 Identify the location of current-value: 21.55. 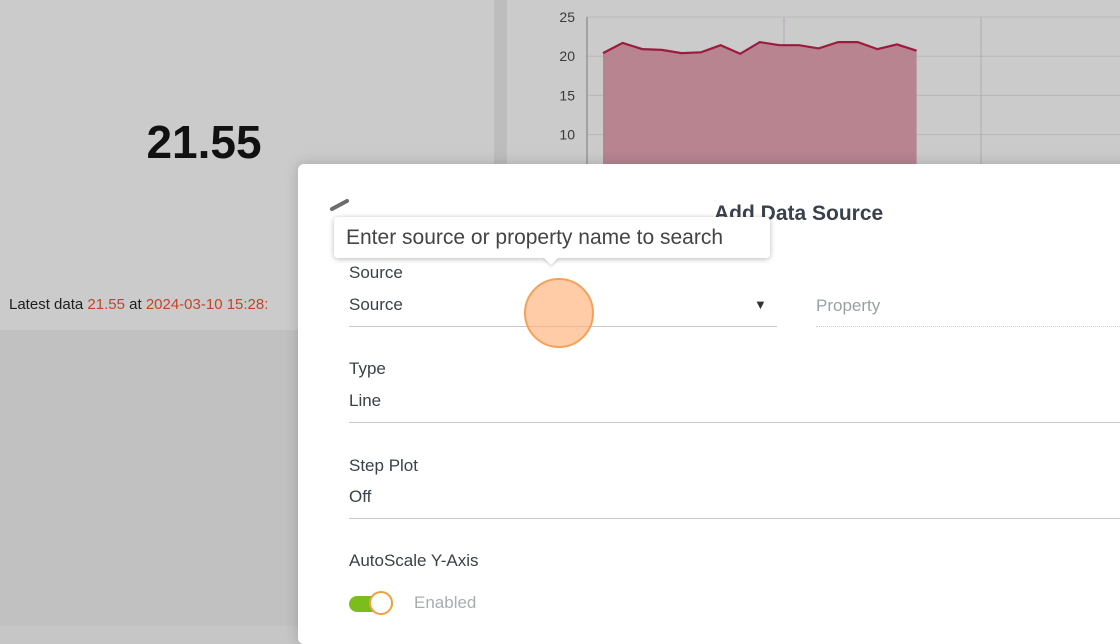
(204, 142).